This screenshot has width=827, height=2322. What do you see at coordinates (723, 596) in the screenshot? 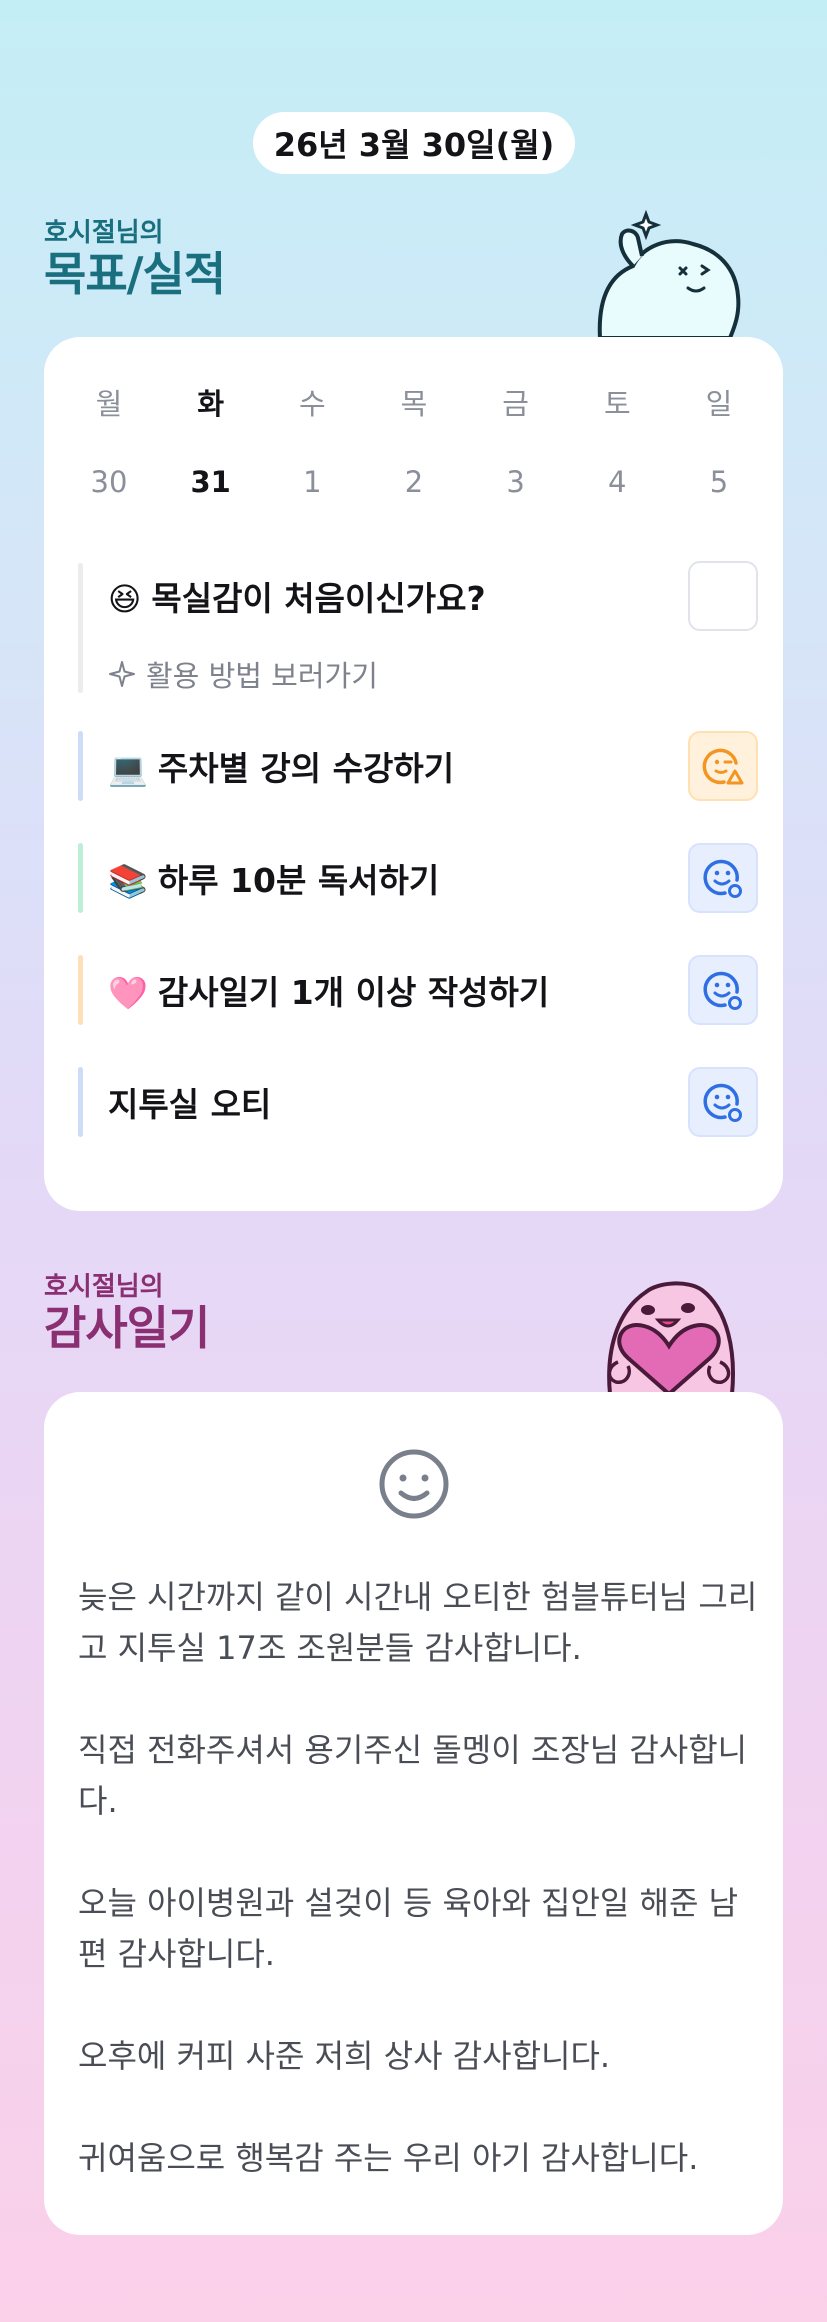
I see `goal-status-checkbox` at bounding box center [723, 596].